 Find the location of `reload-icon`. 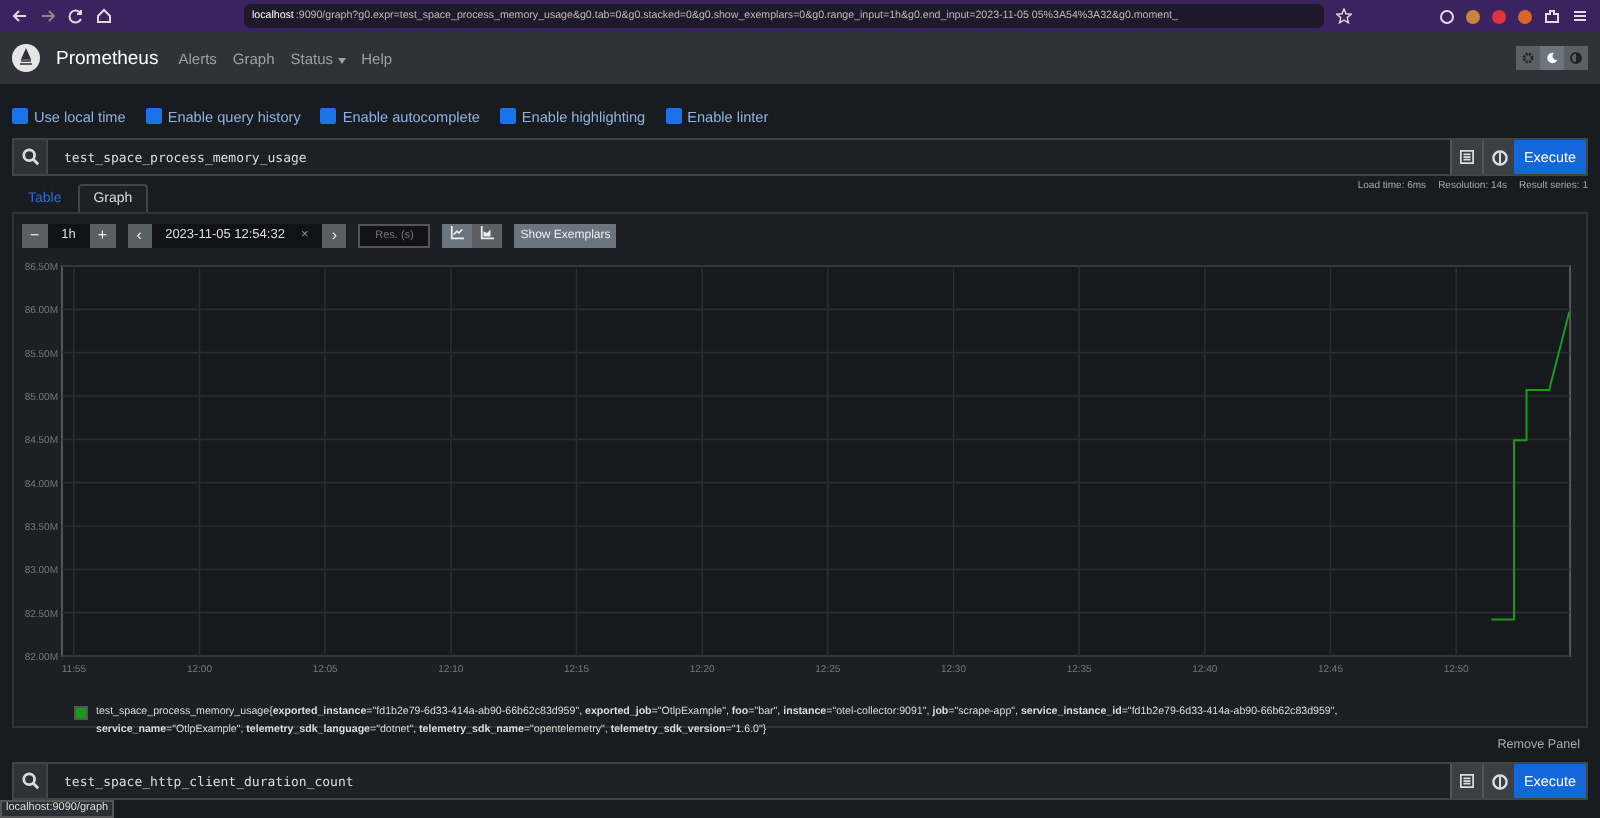

reload-icon is located at coordinates (76, 16).